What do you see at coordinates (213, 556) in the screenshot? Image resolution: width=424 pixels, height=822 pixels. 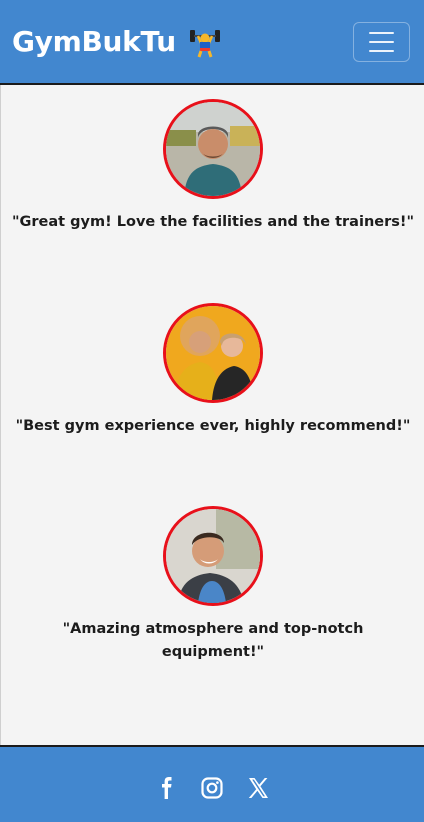 I see `smiling-man-avatar` at bounding box center [213, 556].